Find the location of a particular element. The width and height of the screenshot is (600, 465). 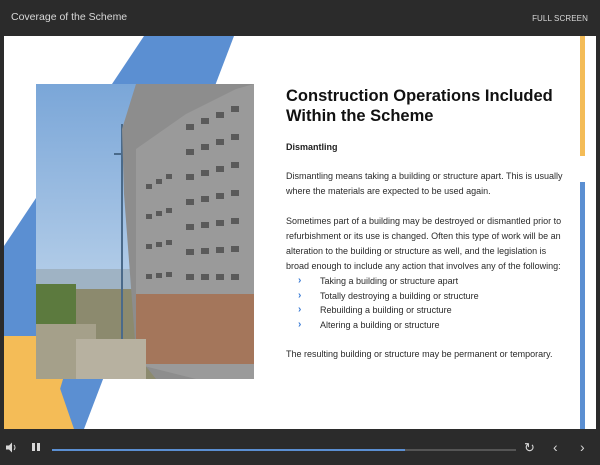

top-bar: Coverage of the Scheme FULL SCREEN is located at coordinates (300, 18).